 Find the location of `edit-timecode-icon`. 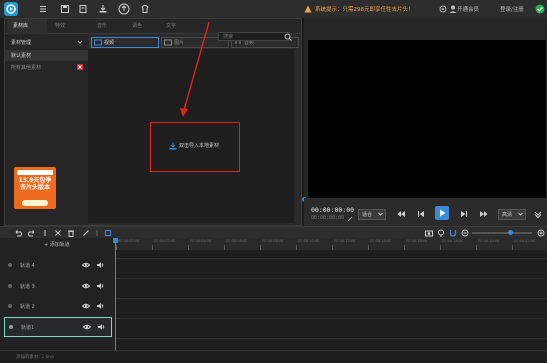

edit-timecode-icon is located at coordinates (350, 219).